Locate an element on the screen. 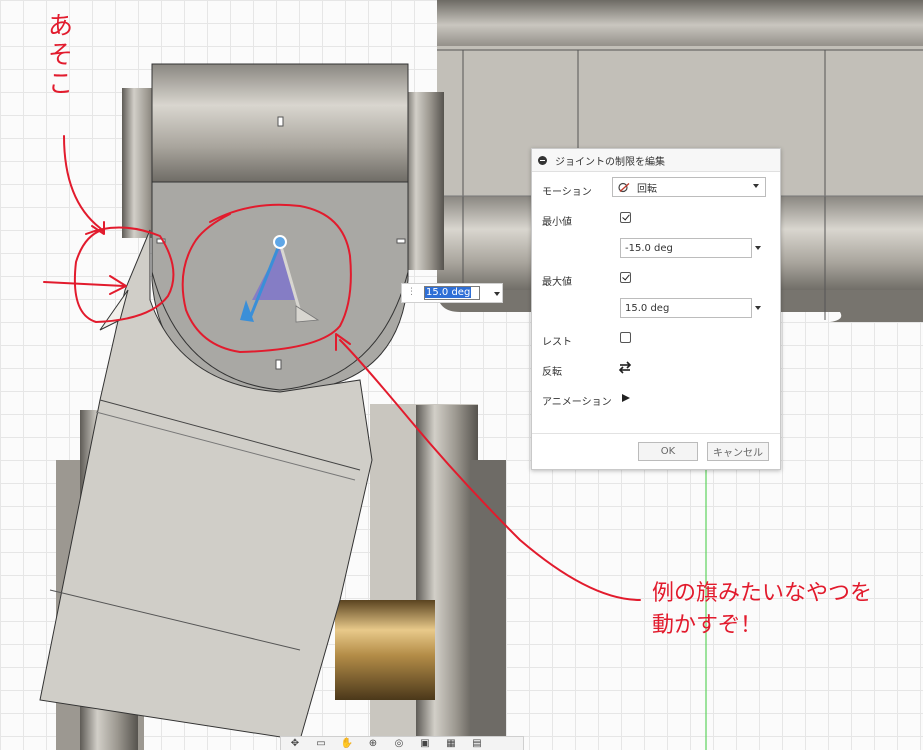  motion-select: 回転 is located at coordinates (689, 187).